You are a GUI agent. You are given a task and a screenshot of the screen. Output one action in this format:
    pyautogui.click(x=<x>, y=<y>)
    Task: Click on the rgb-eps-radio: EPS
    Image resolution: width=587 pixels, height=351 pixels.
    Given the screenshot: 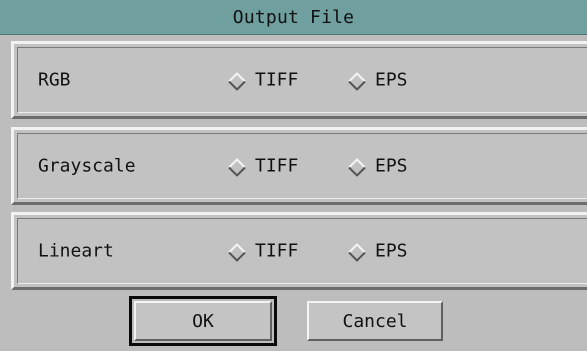 What is the action you would take?
    pyautogui.click(x=378, y=80)
    